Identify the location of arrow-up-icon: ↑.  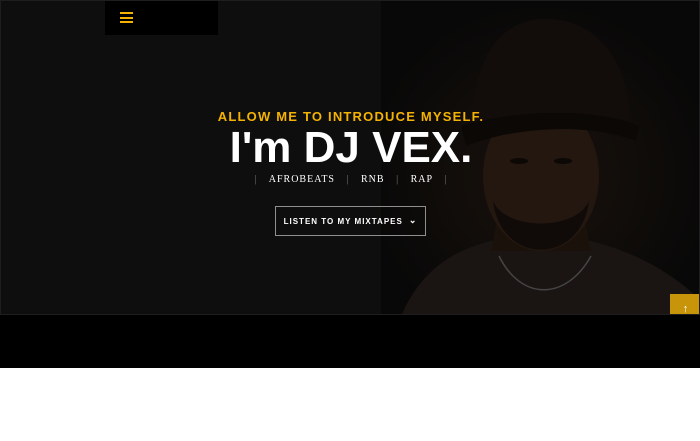
(685, 309).